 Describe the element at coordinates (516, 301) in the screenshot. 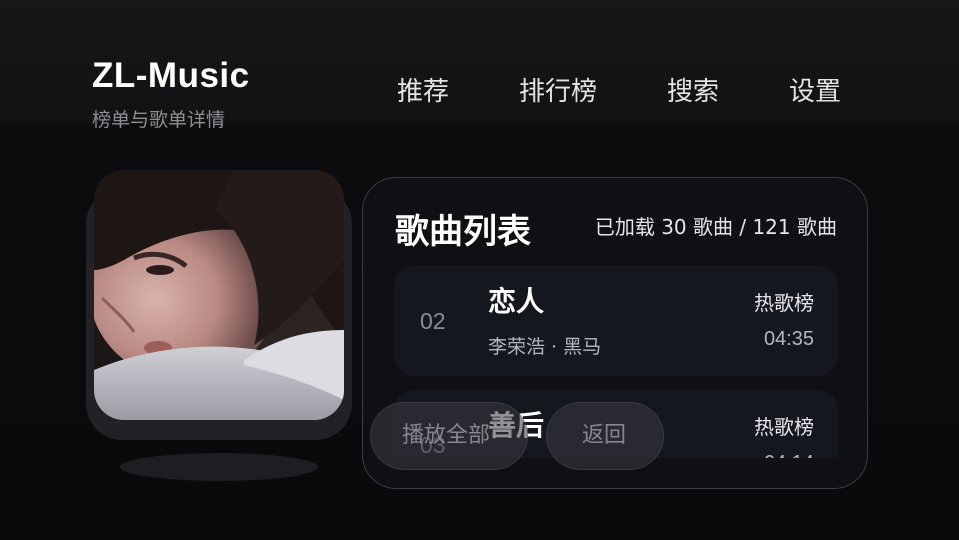

I see `song-title: 恋人` at that location.